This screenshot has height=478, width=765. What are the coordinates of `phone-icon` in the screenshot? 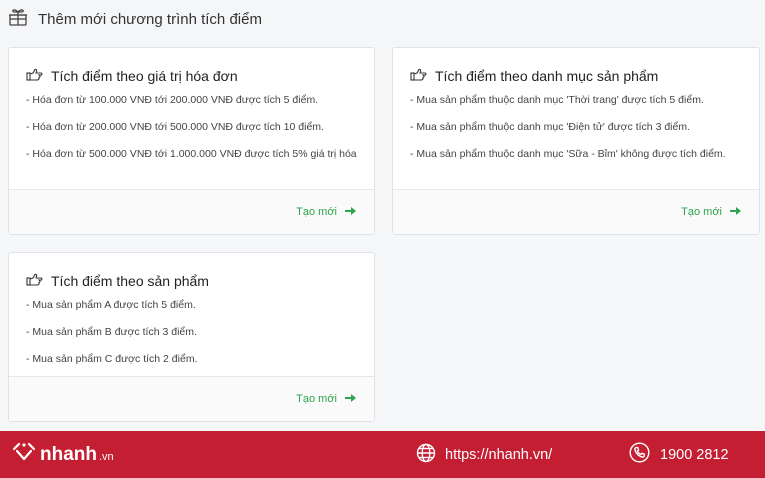 It's located at (639, 454).